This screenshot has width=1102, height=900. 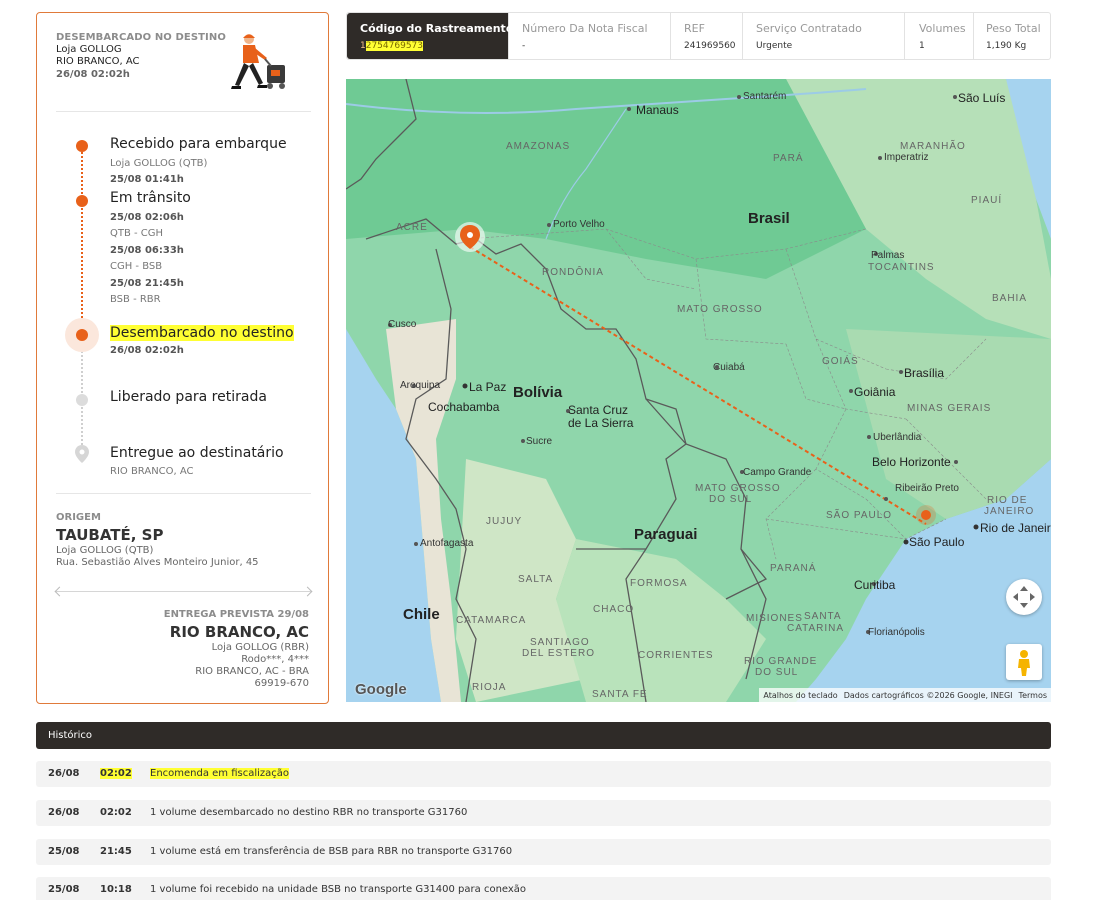 What do you see at coordinates (420, 385) in the screenshot?
I see `map-label: Arequipa` at bounding box center [420, 385].